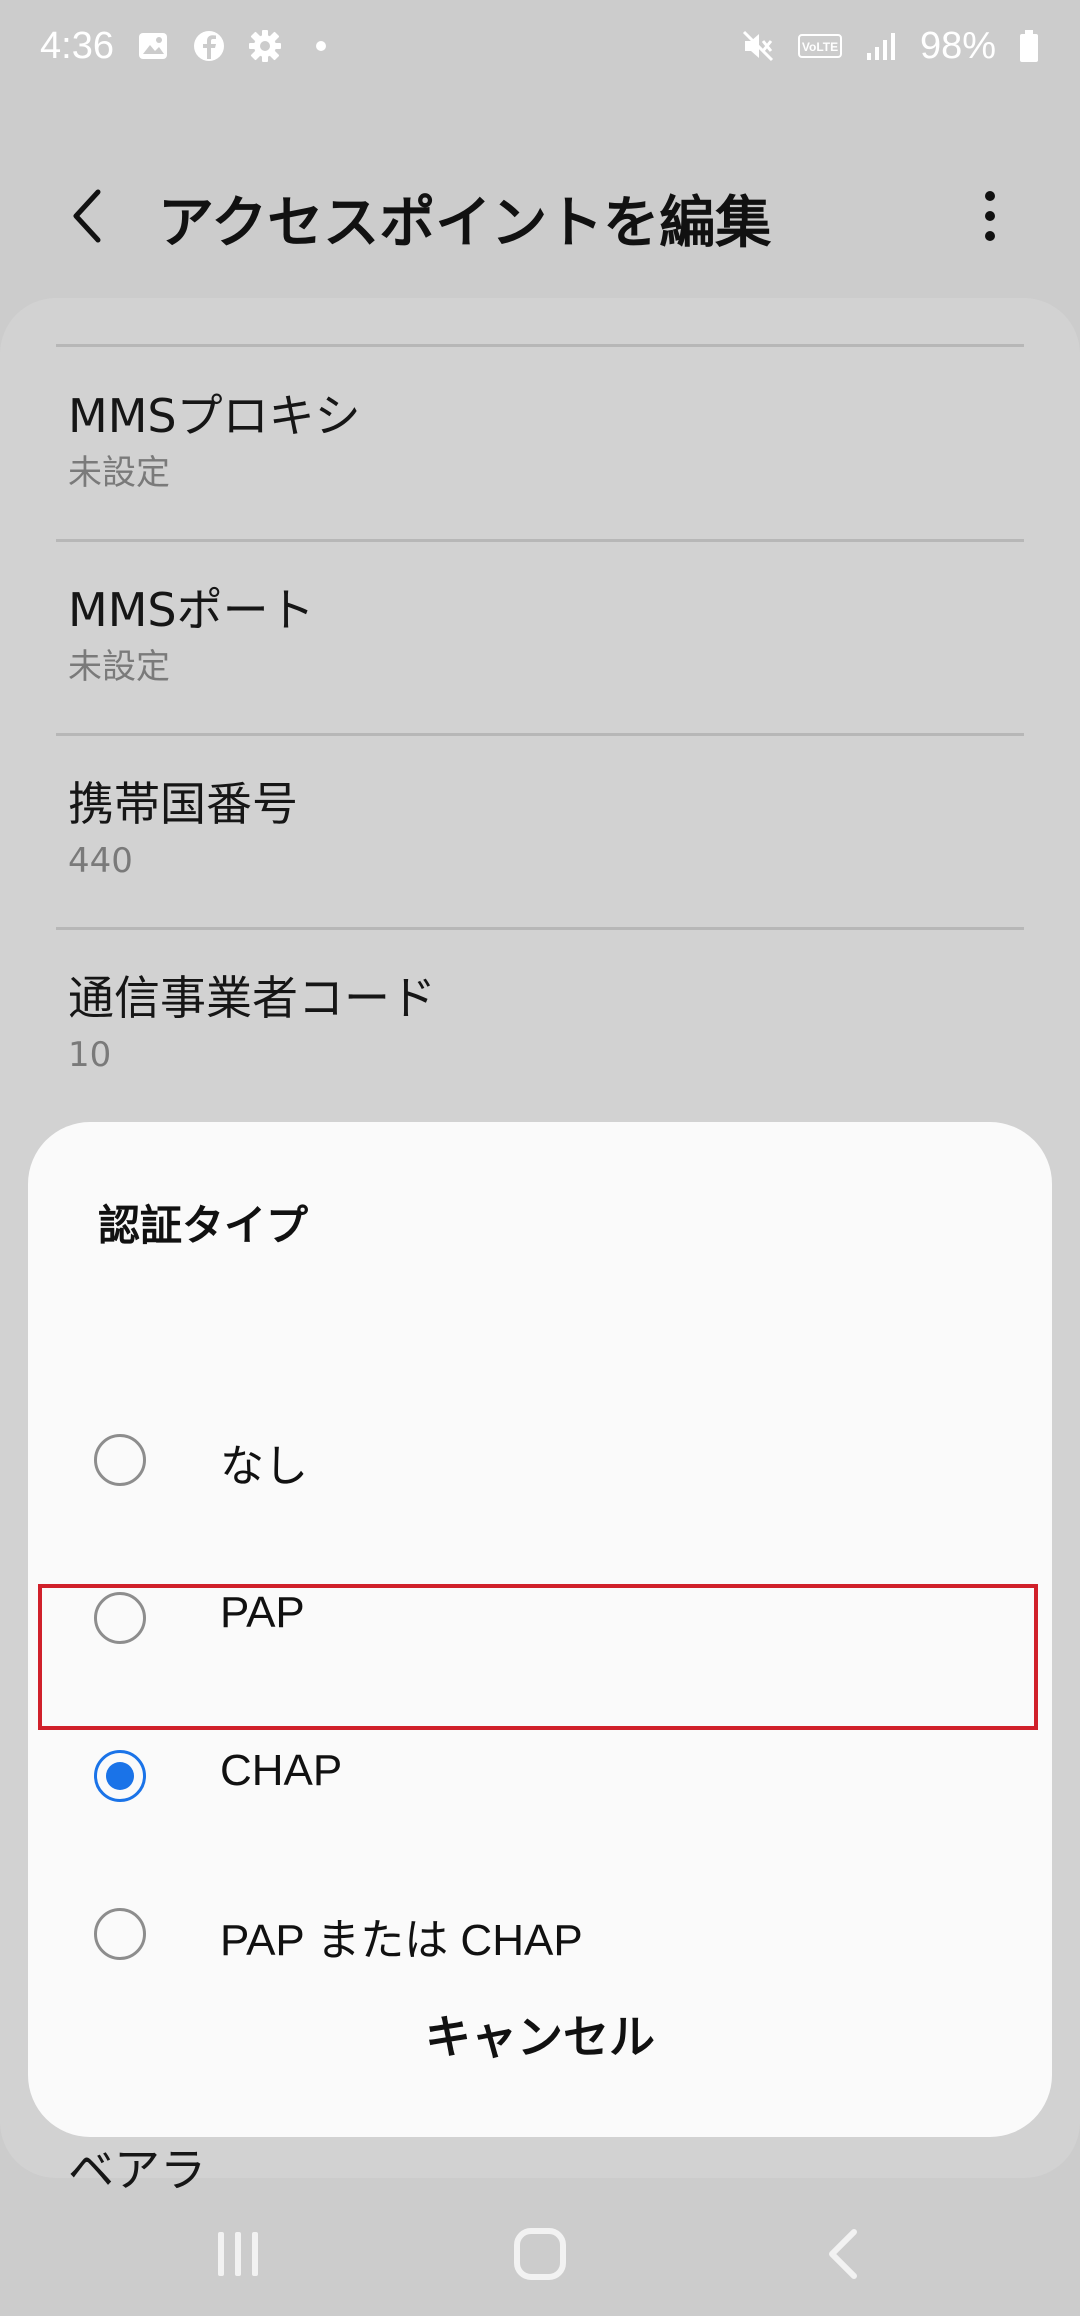 The image size is (1080, 2316). I want to click on highlight-box, so click(538, 1657).